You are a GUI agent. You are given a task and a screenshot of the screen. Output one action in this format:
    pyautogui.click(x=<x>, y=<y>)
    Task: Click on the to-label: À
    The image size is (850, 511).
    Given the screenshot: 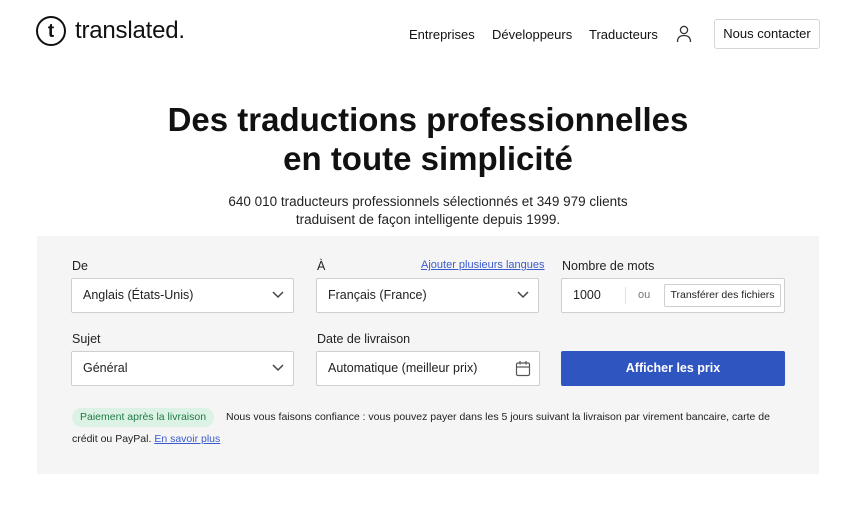 What is the action you would take?
    pyautogui.click(x=321, y=266)
    